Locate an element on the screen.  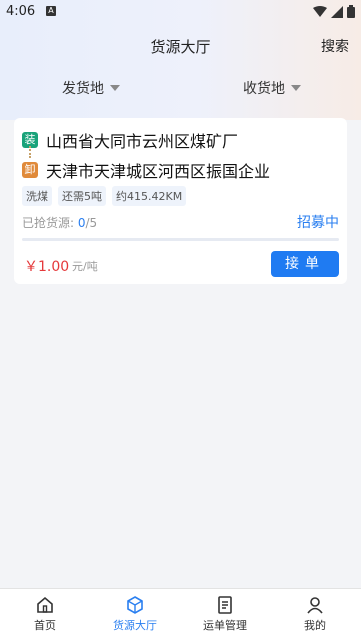
price-unit: 元/吨 is located at coordinates (85, 266).